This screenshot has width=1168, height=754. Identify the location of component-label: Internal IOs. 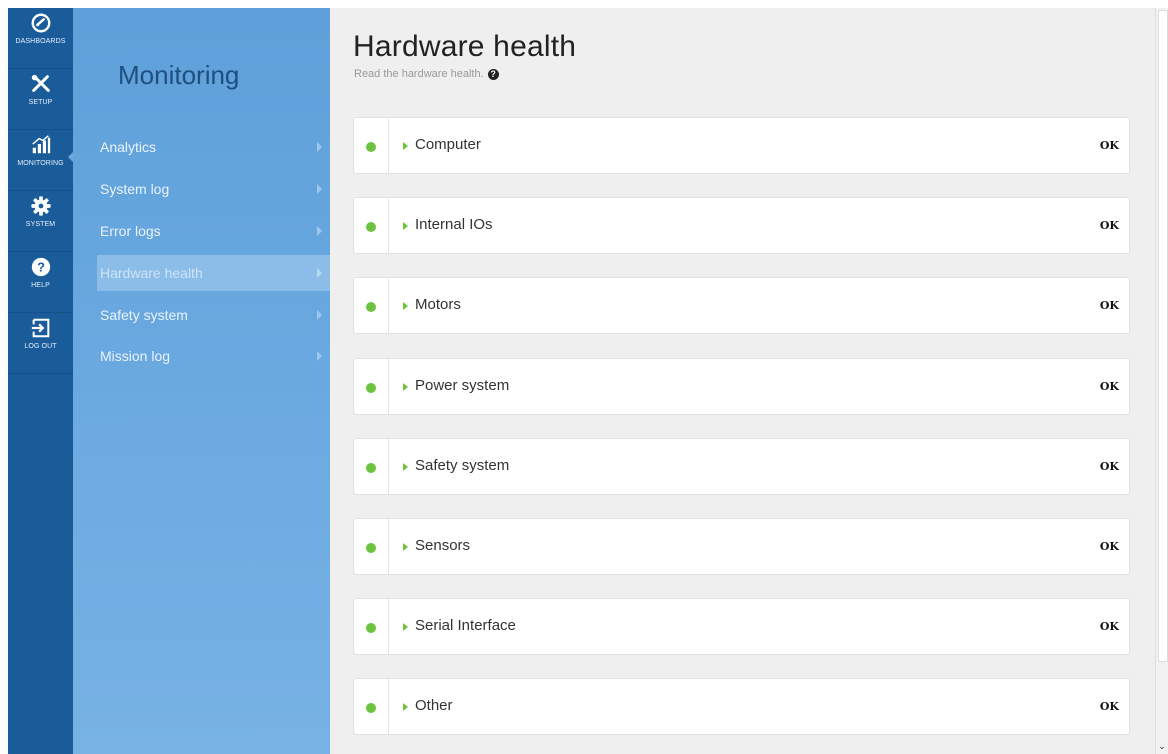
(454, 224).